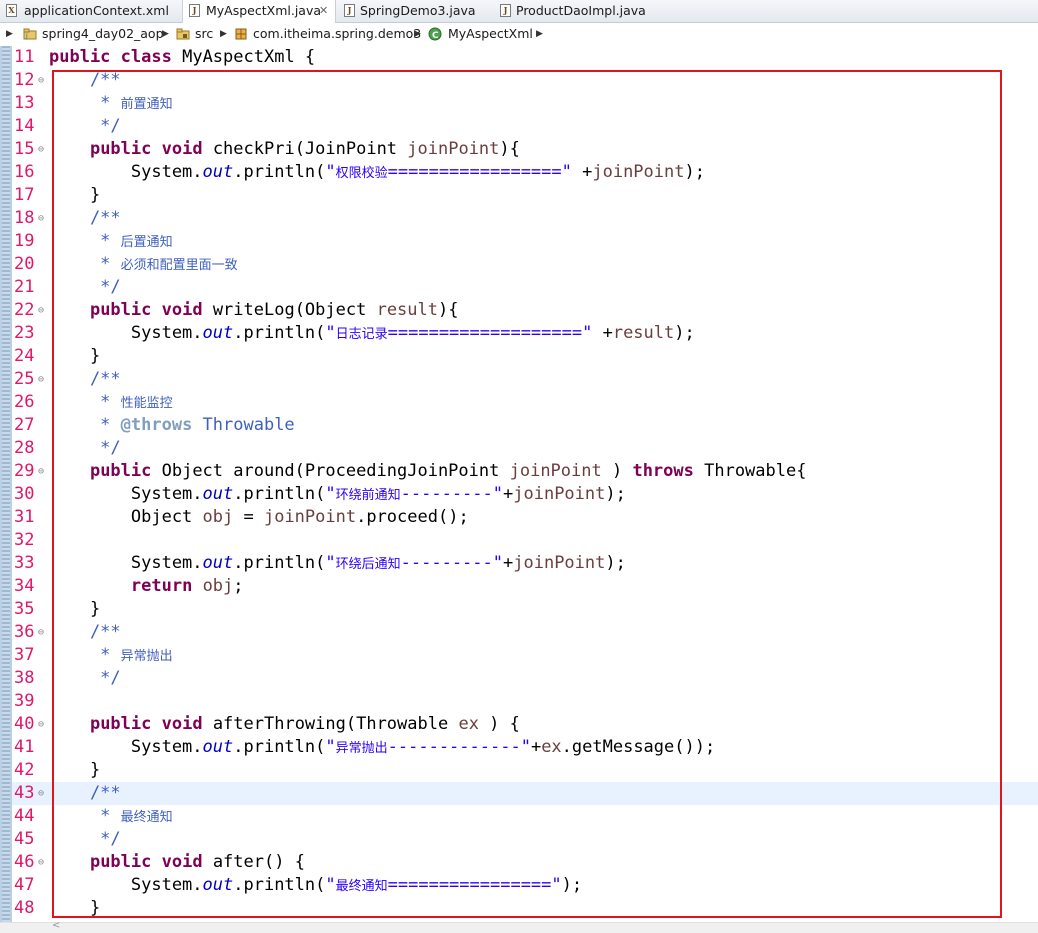 This screenshot has width=1038, height=933. I want to click on code-line: 36 ⊖ /**, so click(525, 632).